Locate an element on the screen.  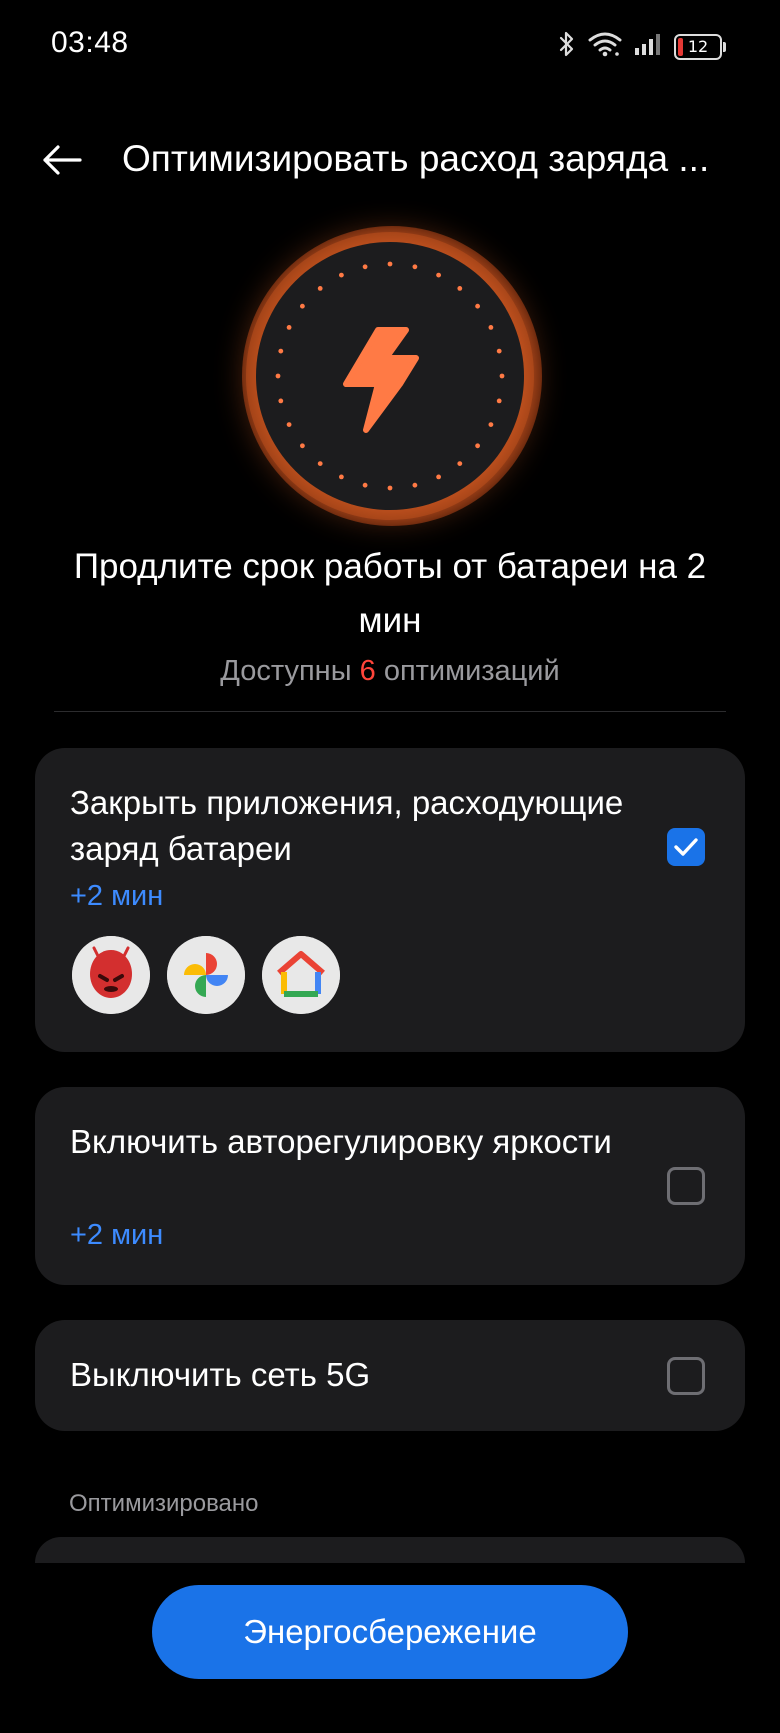
battery-fill is located at coordinates (680, 46).